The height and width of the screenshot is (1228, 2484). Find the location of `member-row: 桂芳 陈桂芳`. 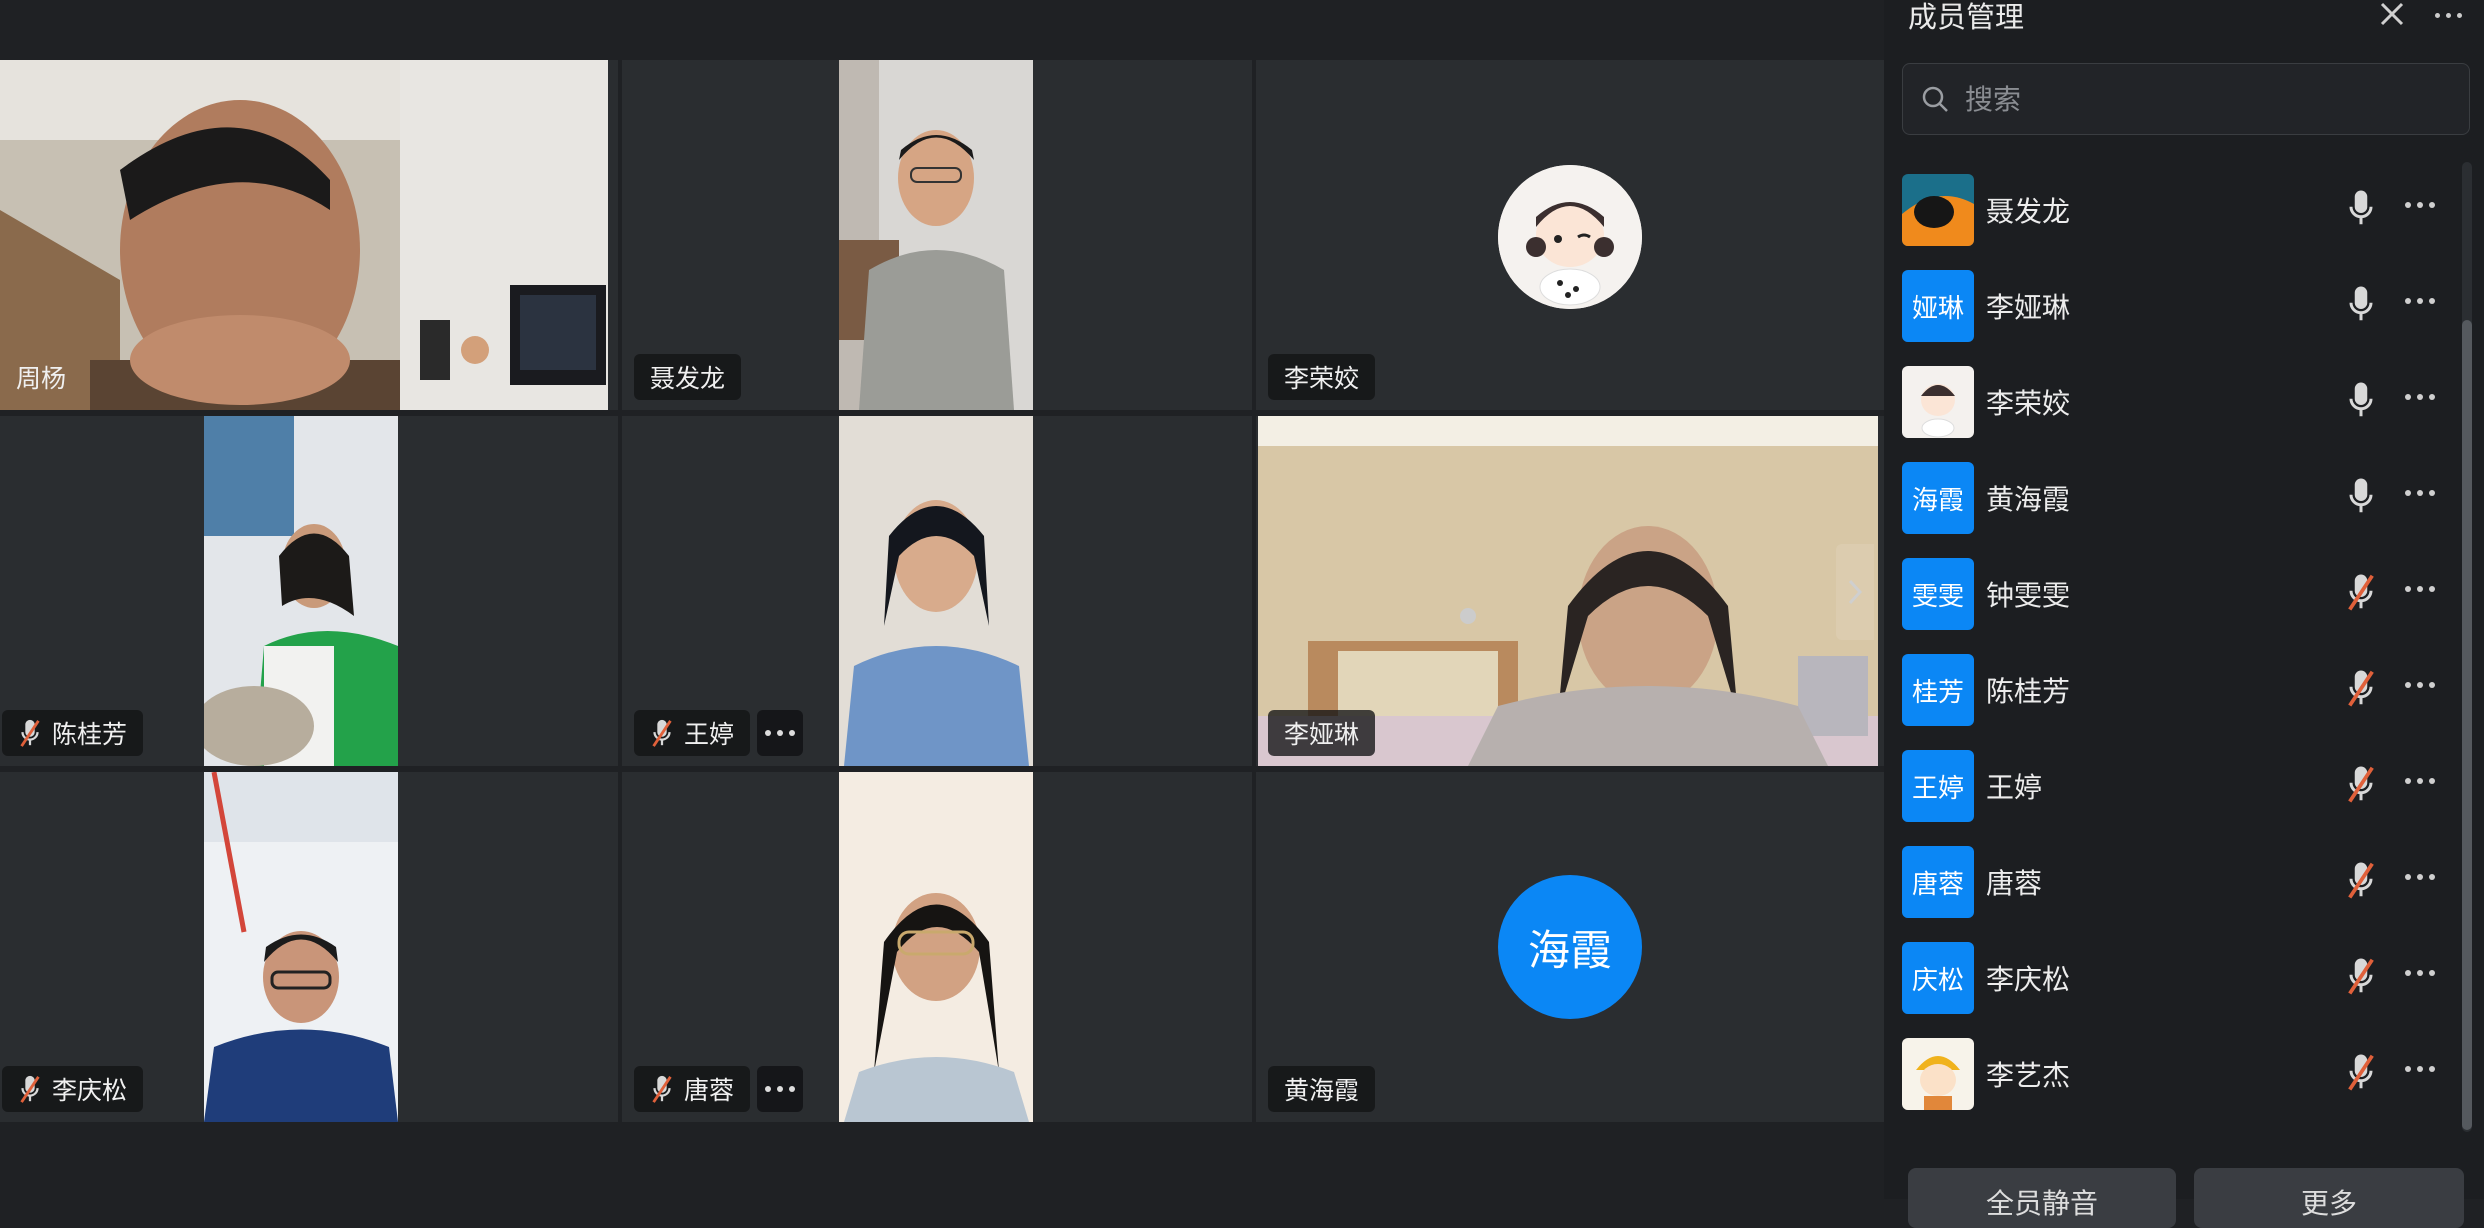

member-row: 桂芳 陈桂芳 is located at coordinates (2174, 690).